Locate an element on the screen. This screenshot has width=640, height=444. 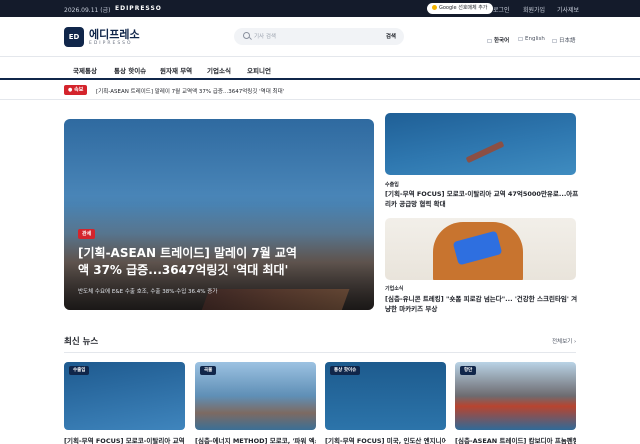
breaking-badge: ● 속보 is located at coordinates (76, 90).